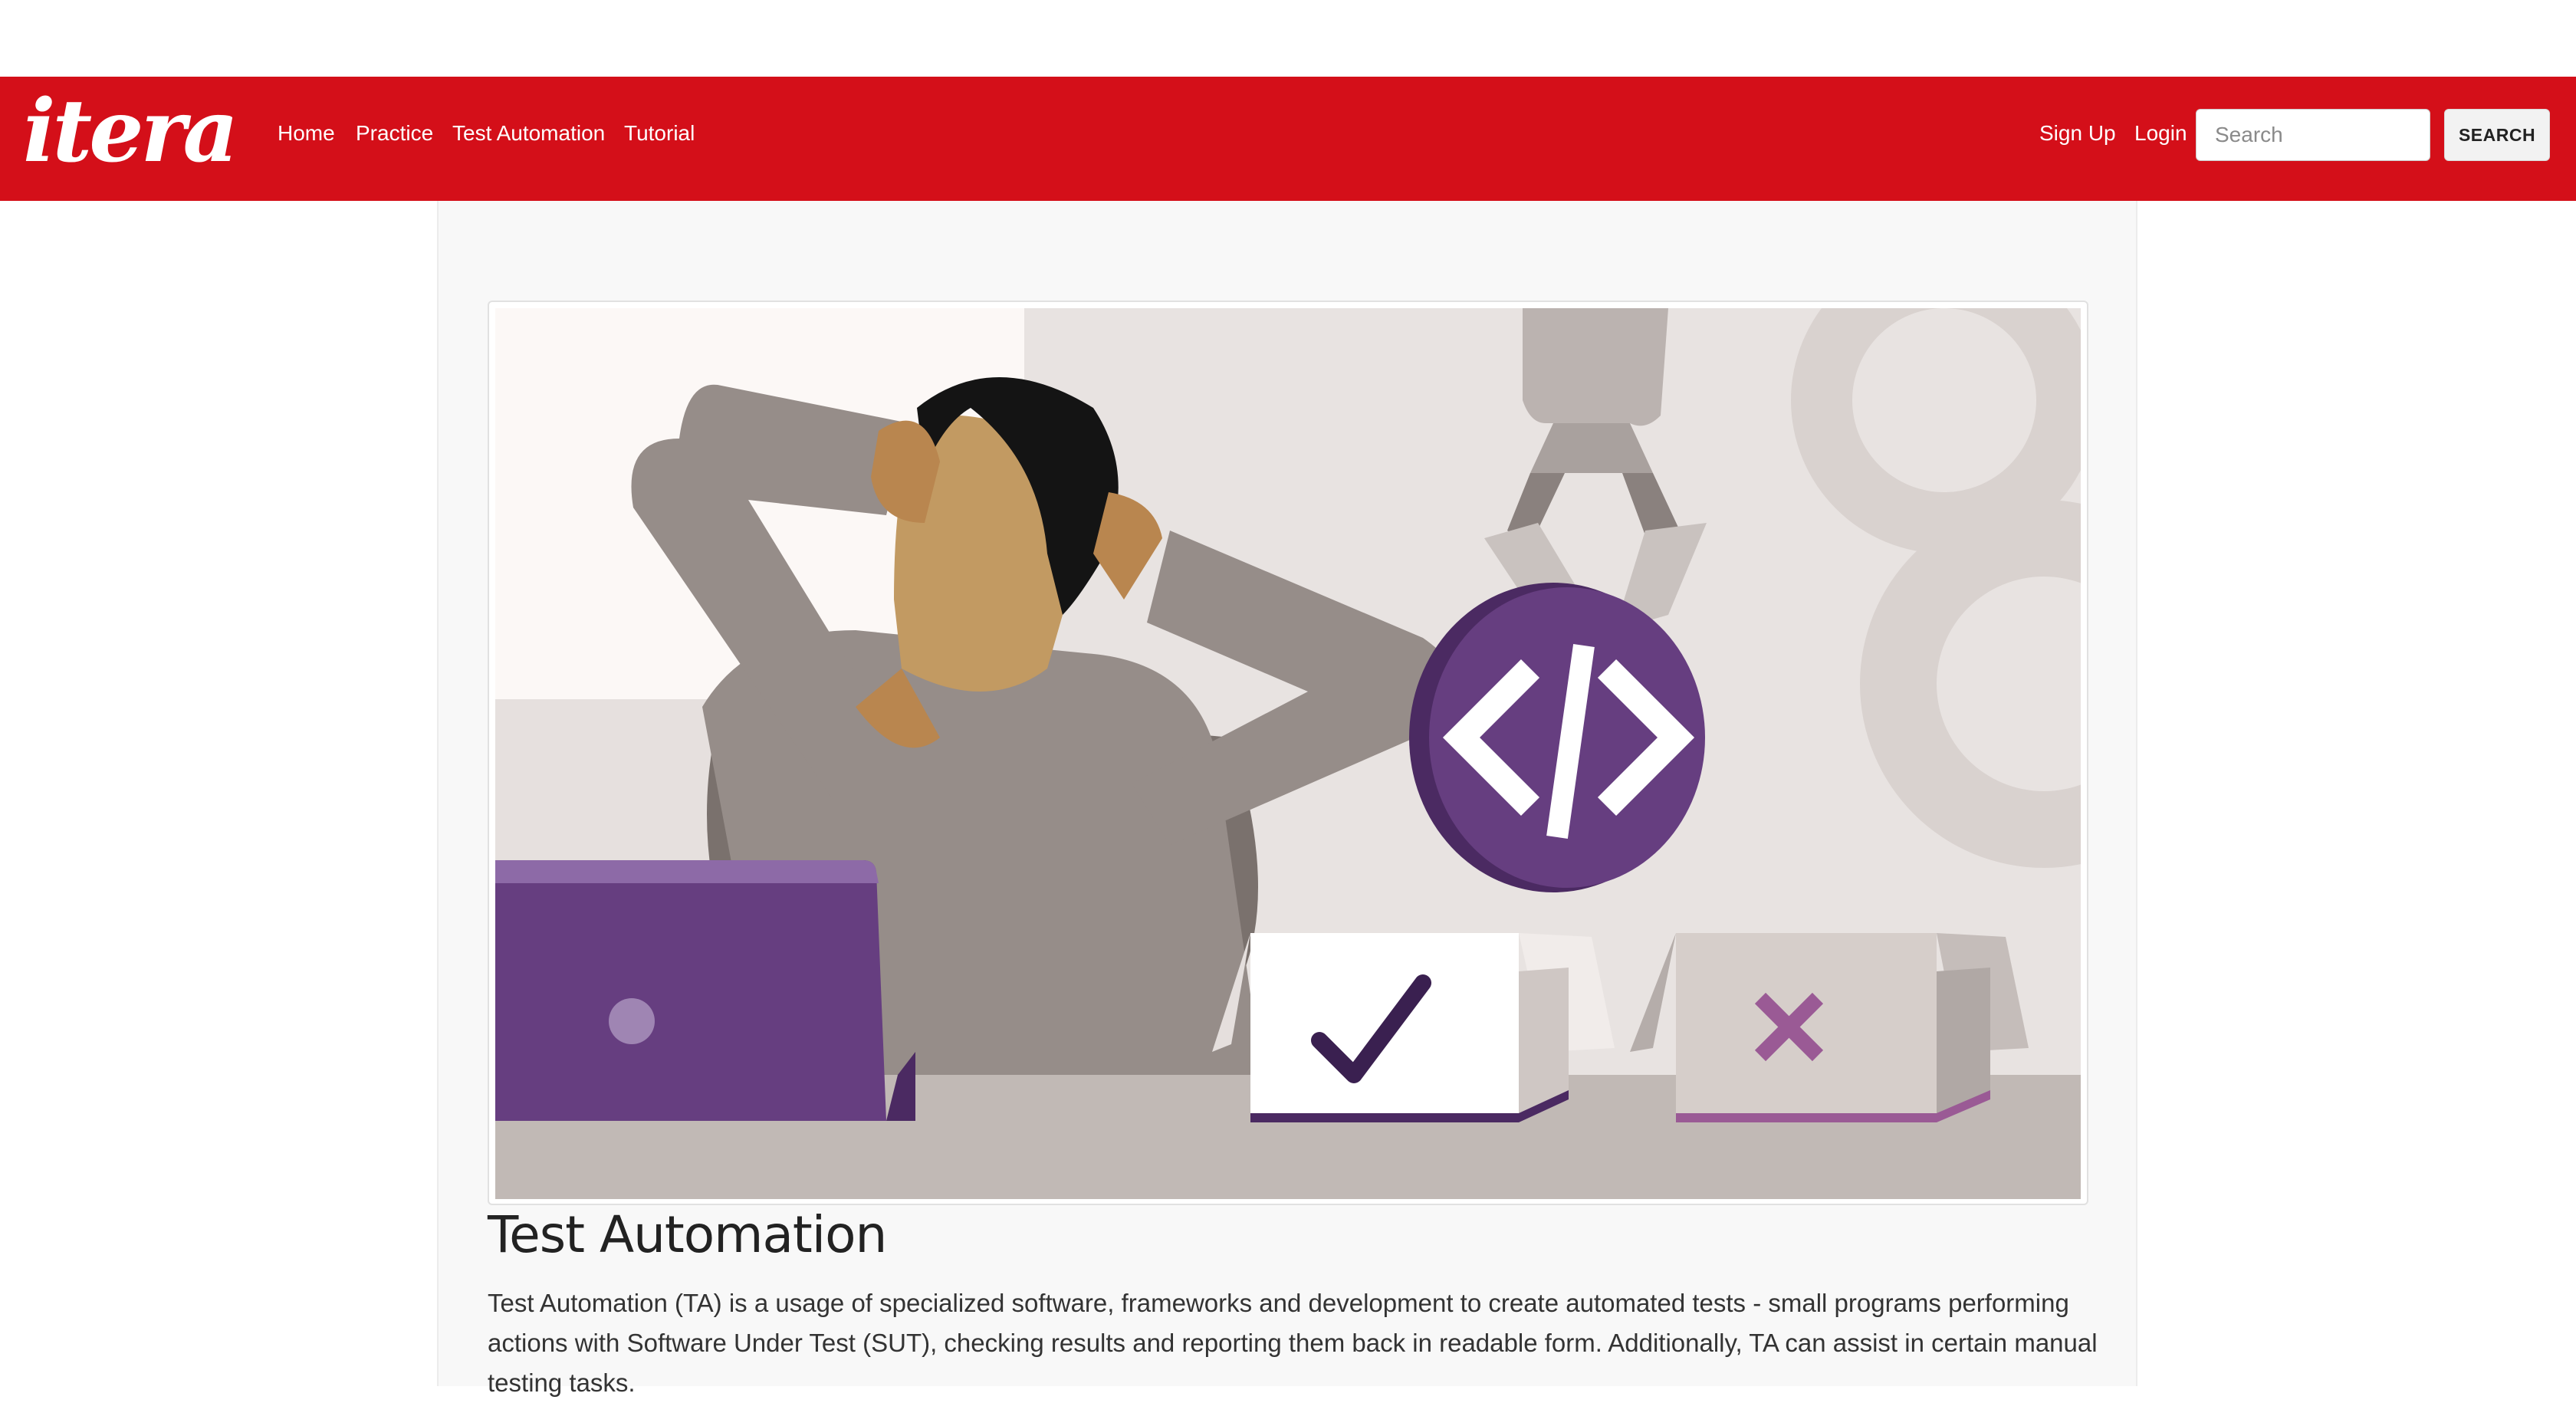 This screenshot has height=1403, width=2576. Describe the element at coordinates (1413, 1027) in the screenshot. I see `checkmark-box-icon` at that location.